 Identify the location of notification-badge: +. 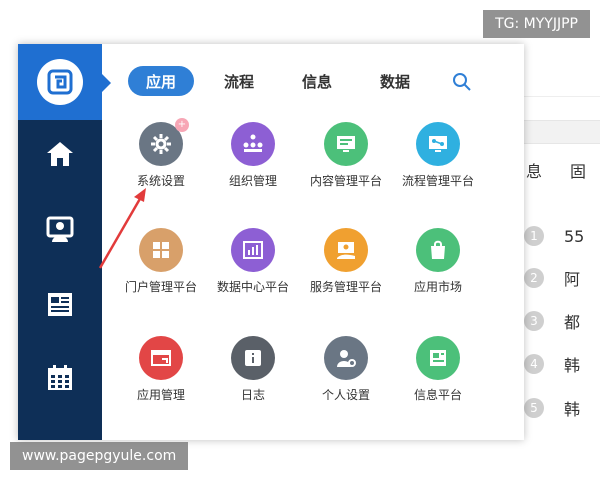
(182, 125).